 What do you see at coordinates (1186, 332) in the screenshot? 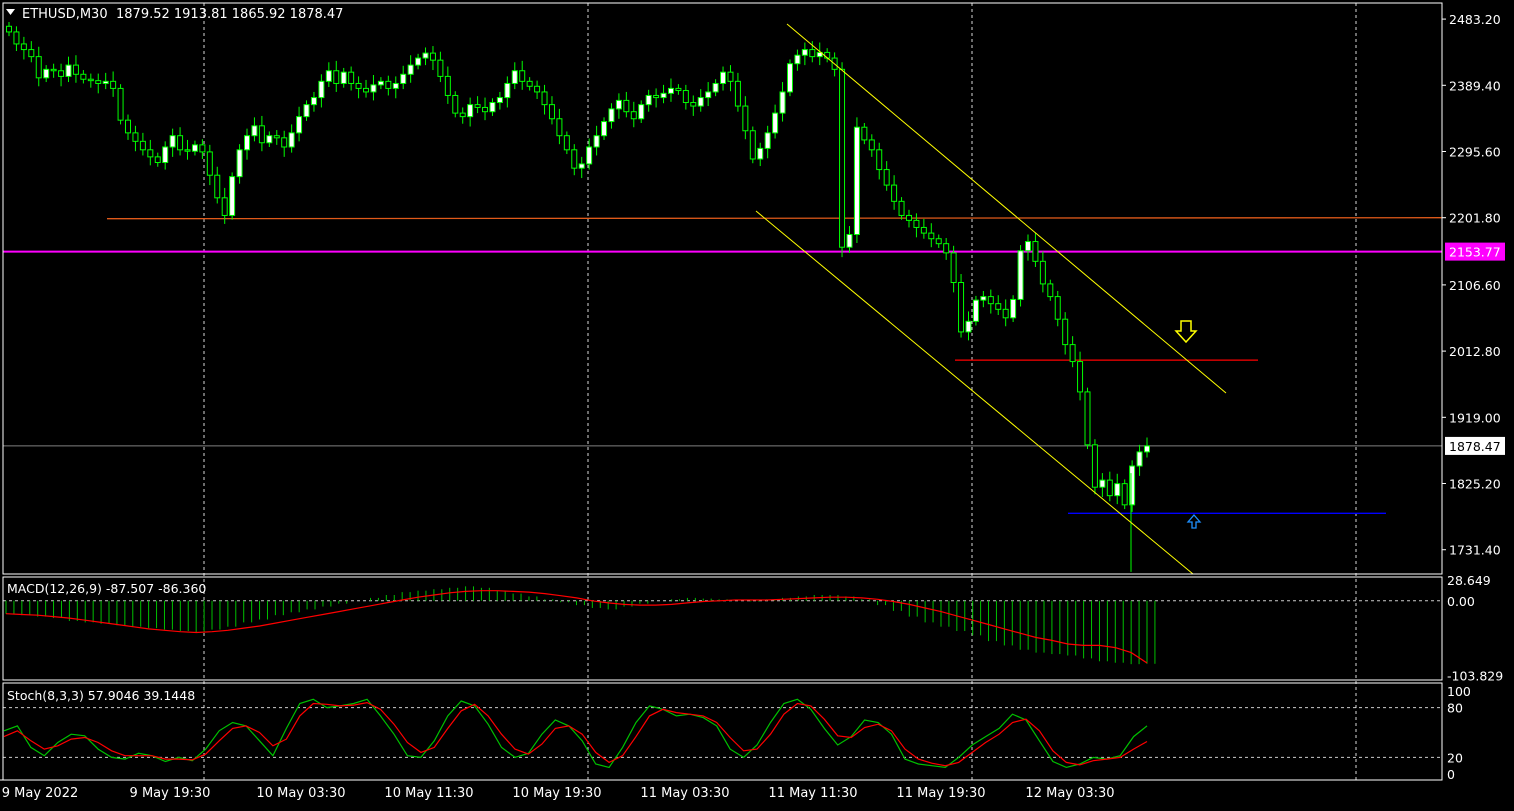
I see `arrow-down-icon` at bounding box center [1186, 332].